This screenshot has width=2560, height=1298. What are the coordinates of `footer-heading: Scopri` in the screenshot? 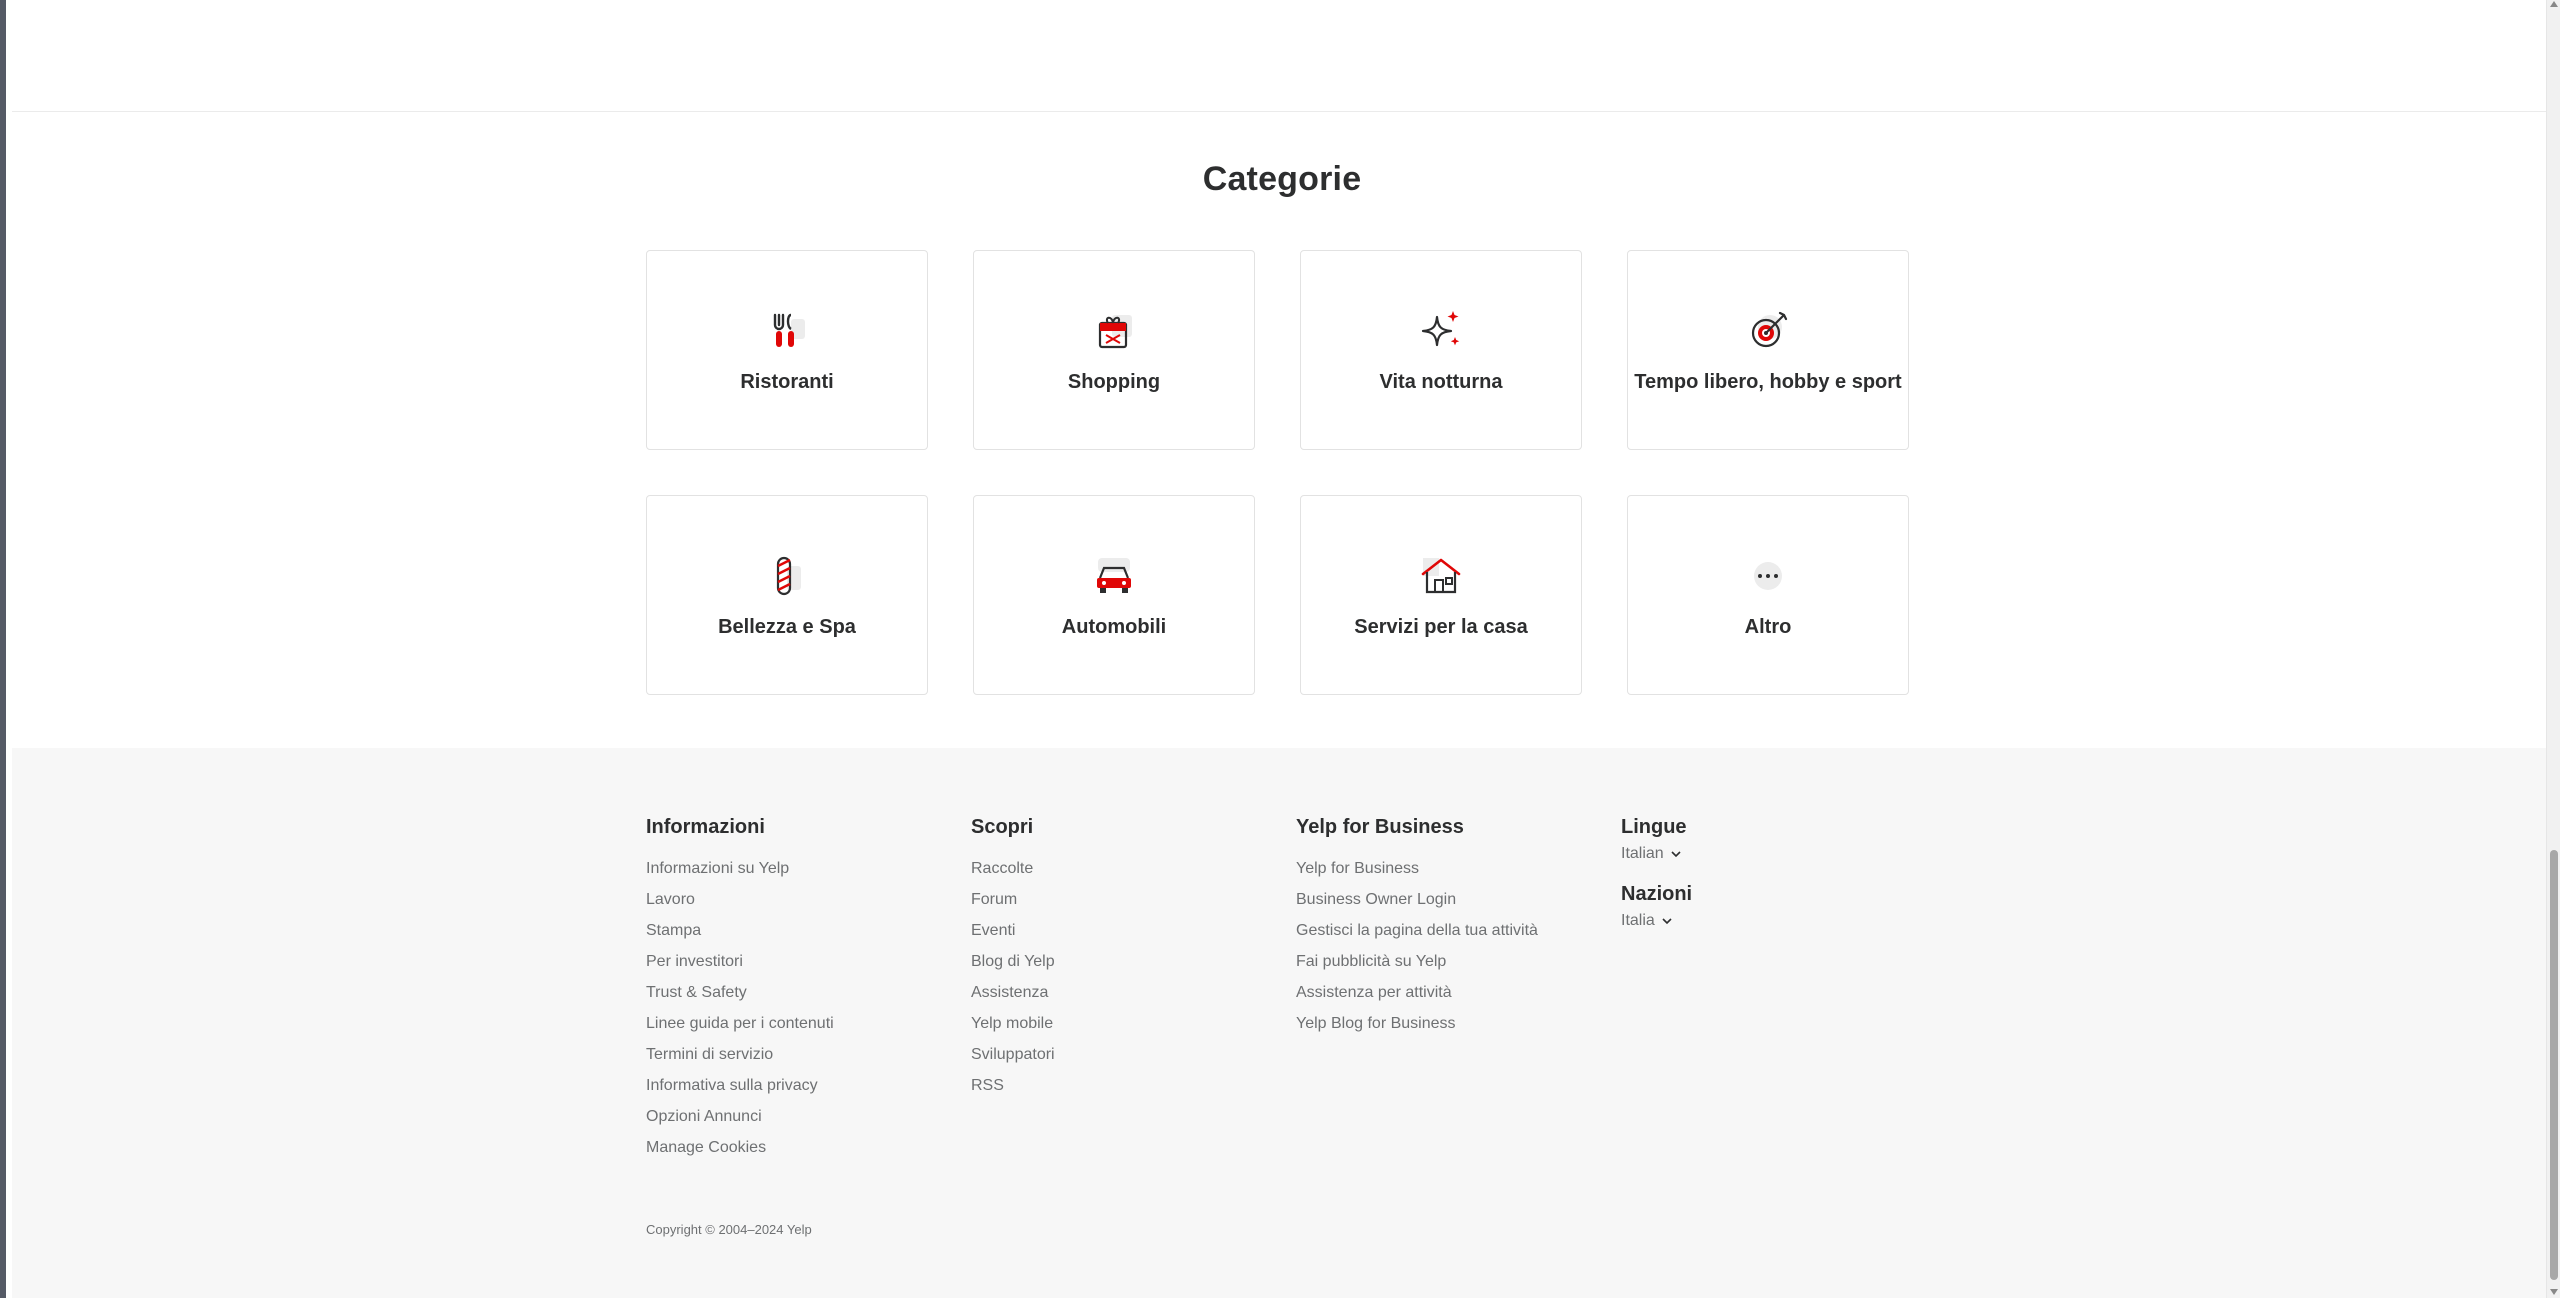 It's located at (1002, 827).